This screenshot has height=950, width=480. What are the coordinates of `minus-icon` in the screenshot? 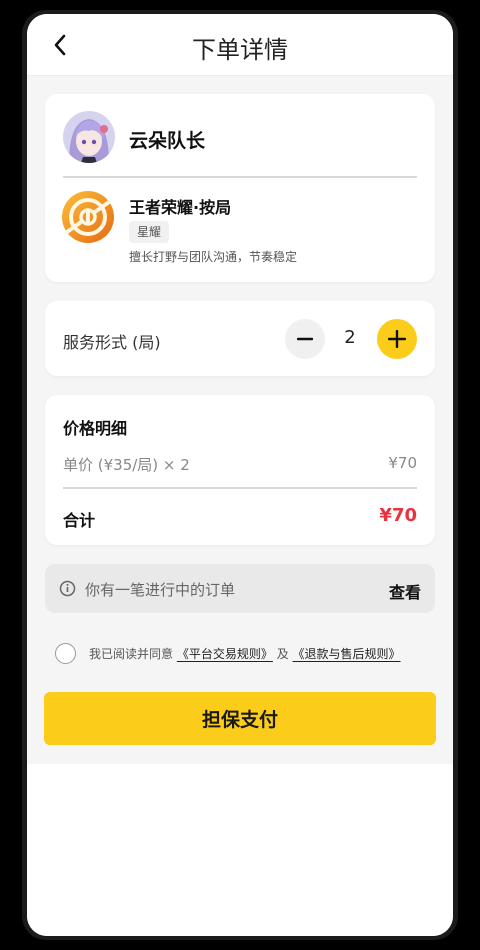 It's located at (305, 339).